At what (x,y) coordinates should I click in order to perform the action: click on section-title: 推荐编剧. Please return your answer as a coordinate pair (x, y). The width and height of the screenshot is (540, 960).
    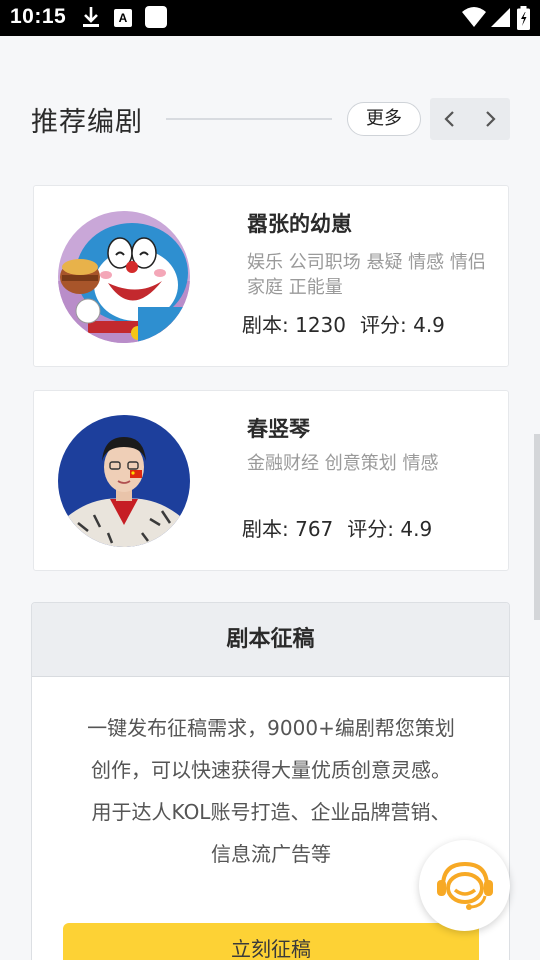
    Looking at the image, I should click on (87, 122).